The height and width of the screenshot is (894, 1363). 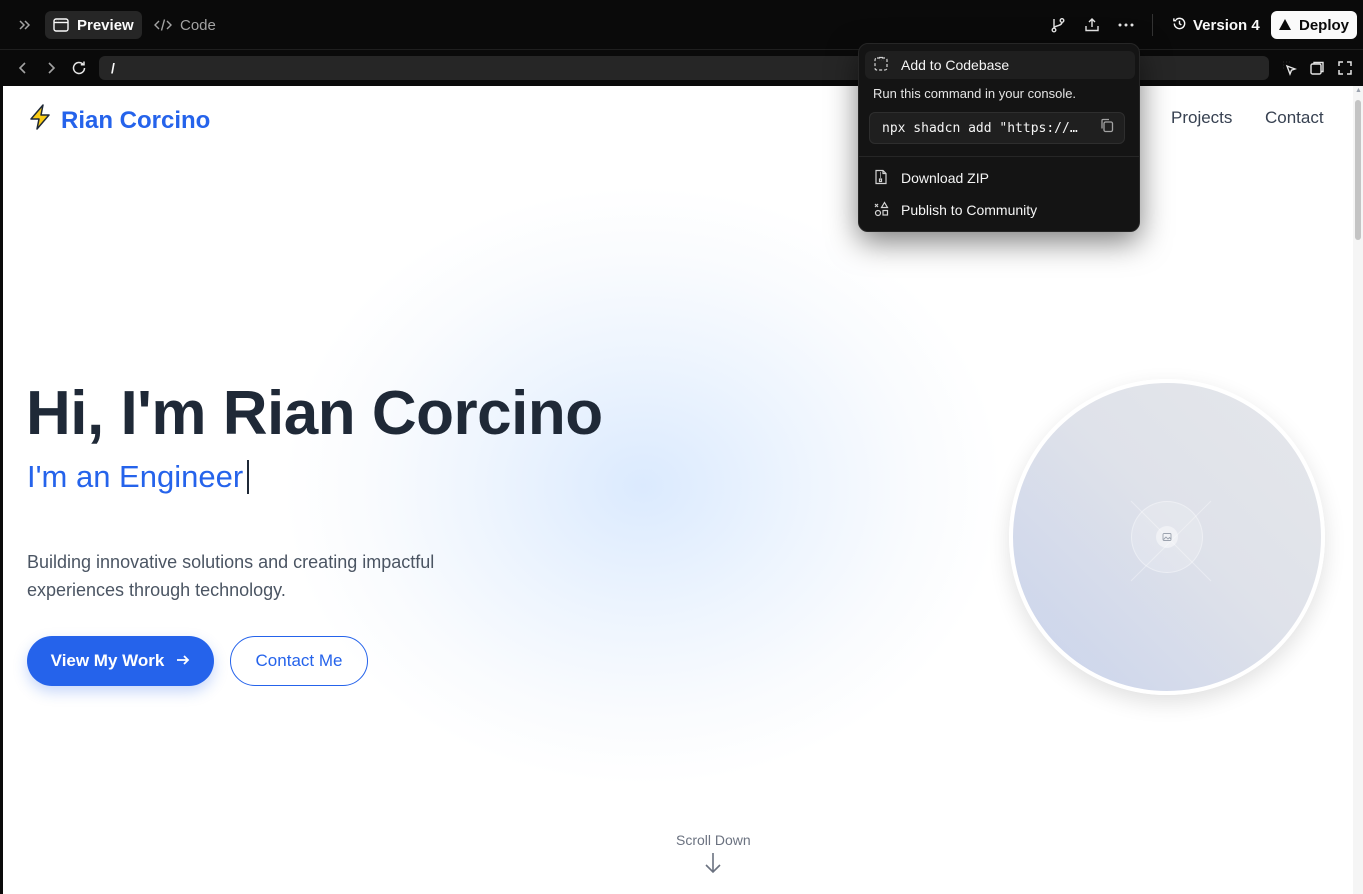 What do you see at coordinates (41, 120) in the screenshot?
I see `lightning-icon` at bounding box center [41, 120].